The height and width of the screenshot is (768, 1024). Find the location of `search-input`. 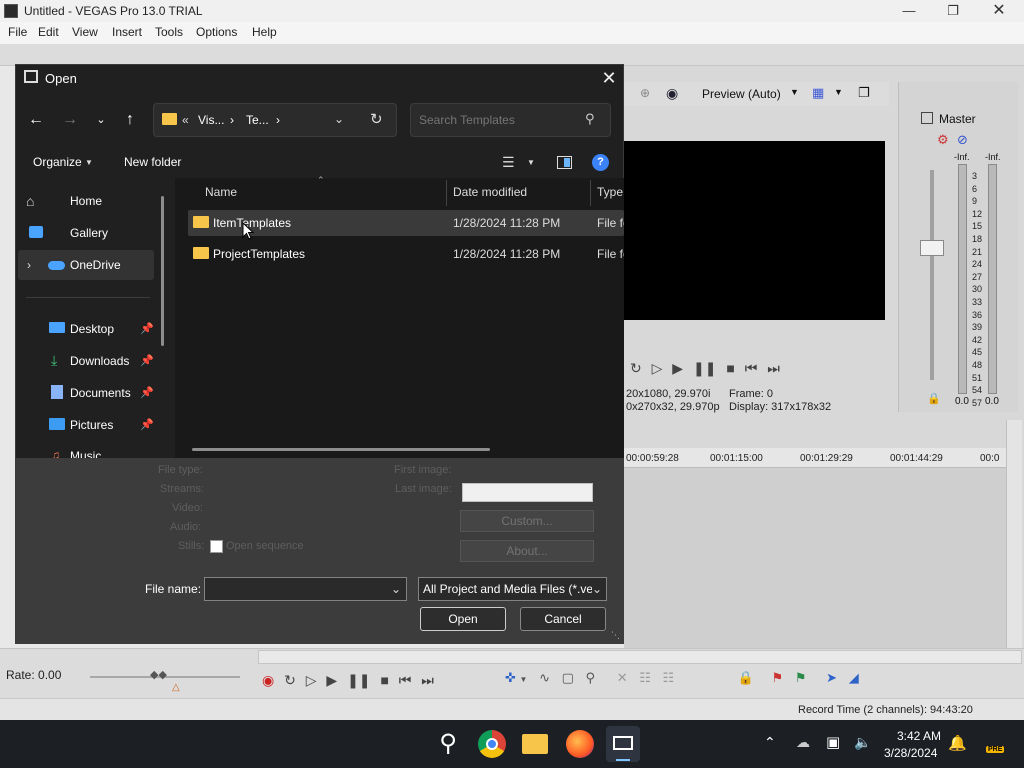

search-input is located at coordinates (510, 120).